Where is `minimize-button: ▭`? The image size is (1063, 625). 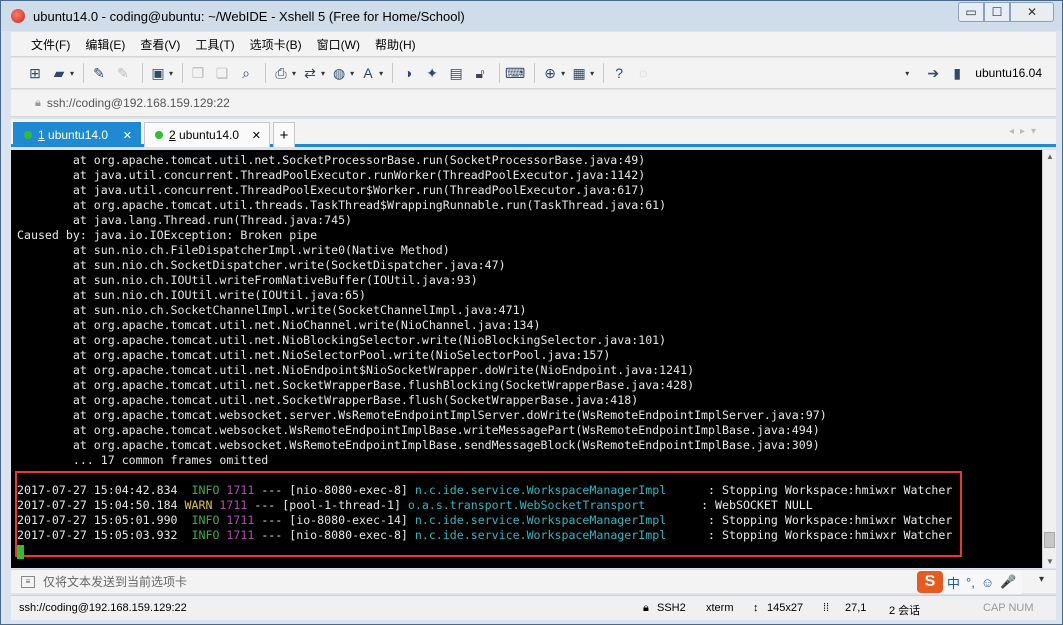 minimize-button: ▭ is located at coordinates (971, 12).